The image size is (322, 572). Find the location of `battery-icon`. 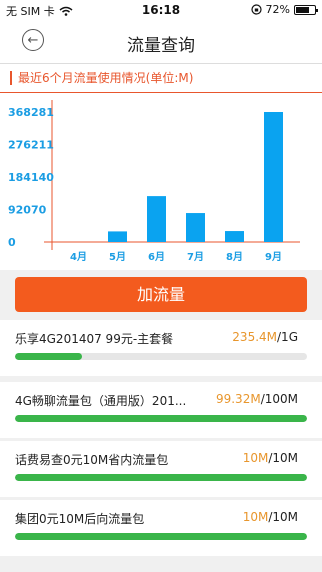

battery-icon is located at coordinates (306, 9).